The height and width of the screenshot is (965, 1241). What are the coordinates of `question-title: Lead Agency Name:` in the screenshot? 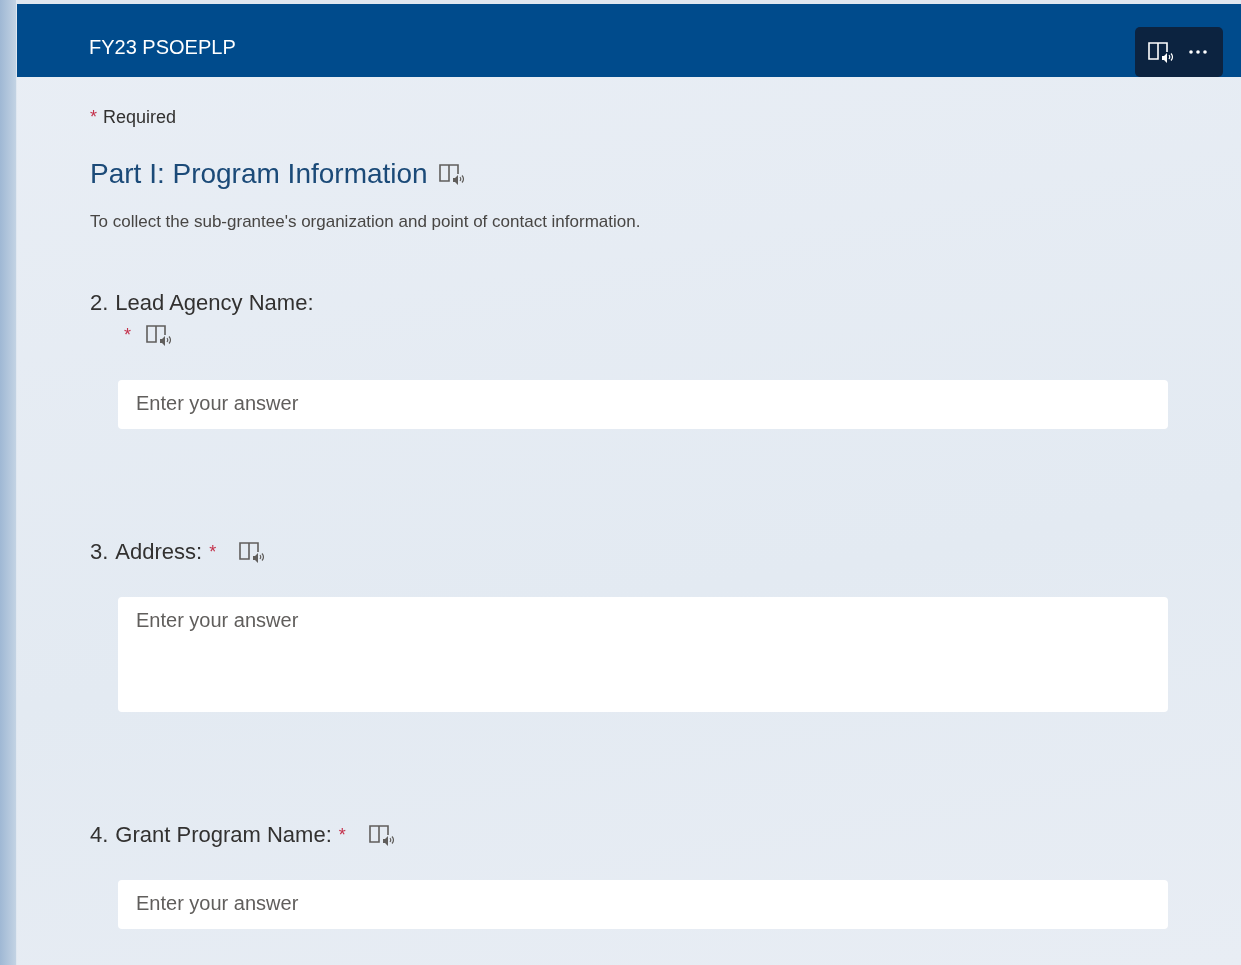 It's located at (214, 303).